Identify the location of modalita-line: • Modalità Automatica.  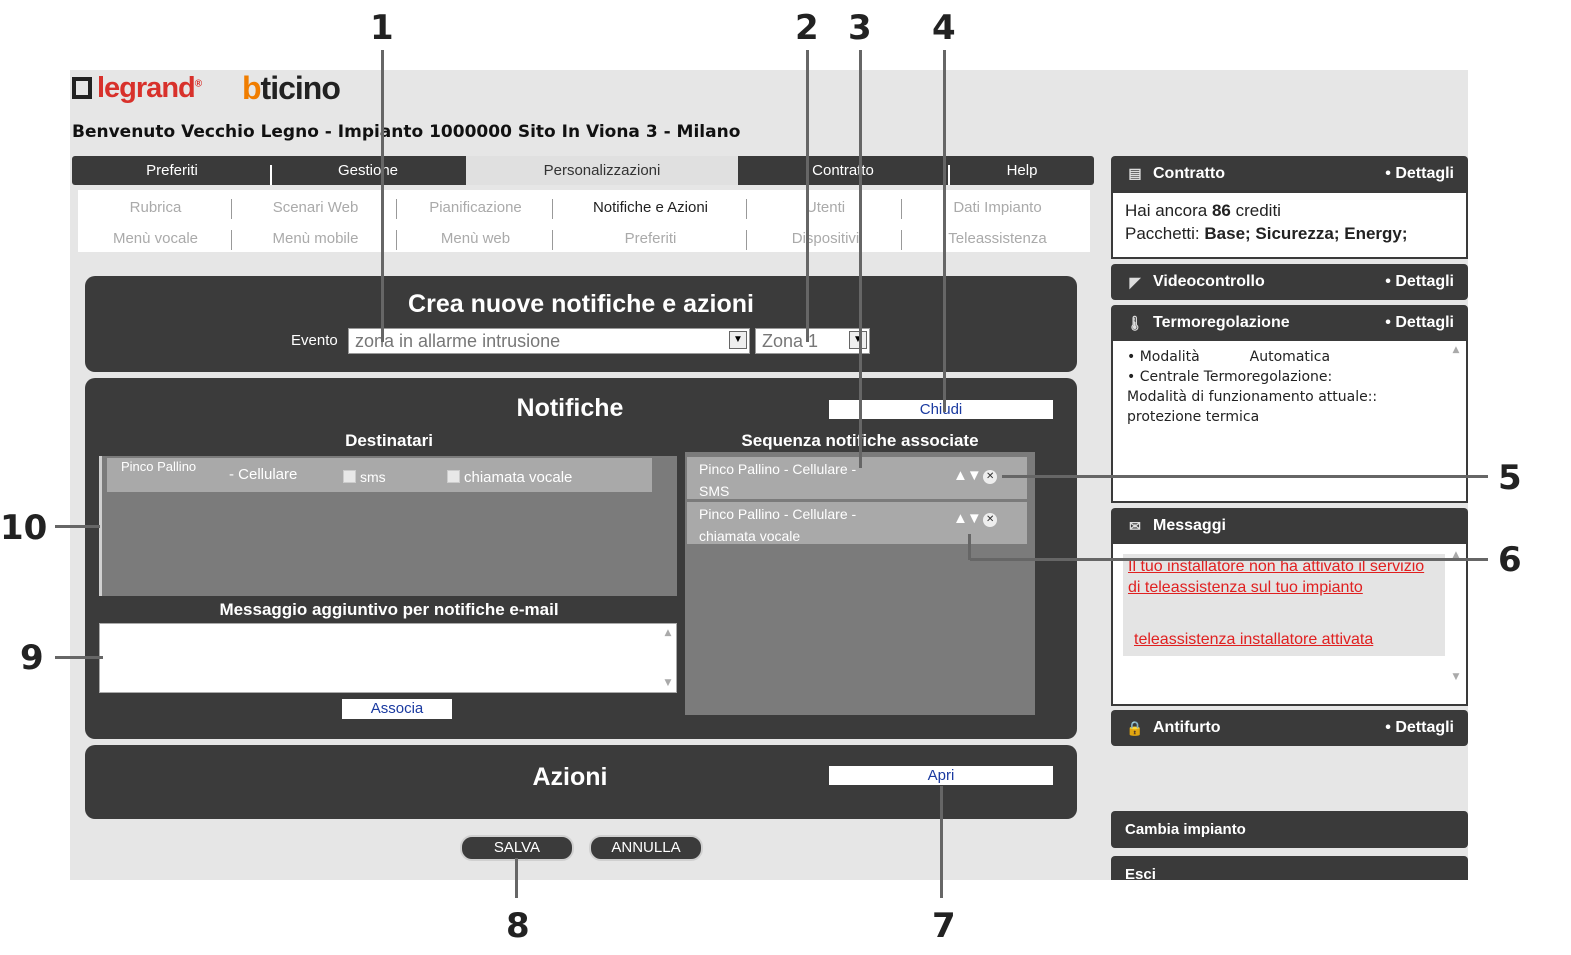
(1229, 357).